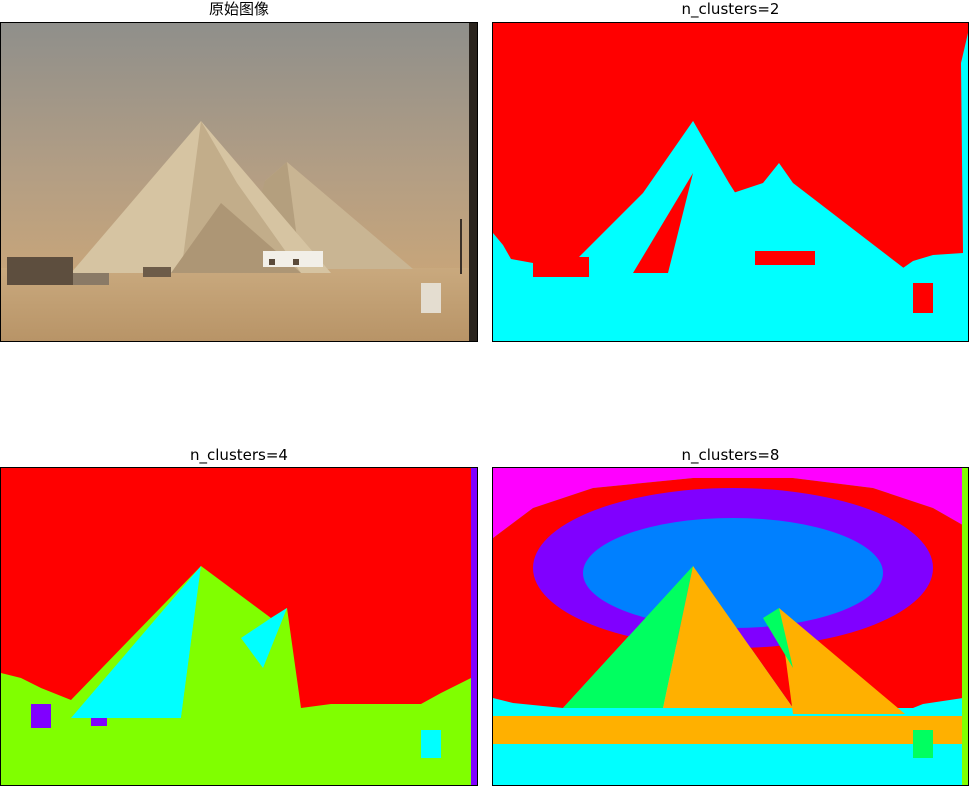 The image size is (969, 786). Describe the element at coordinates (474, 626) in the screenshot. I see `frame-edge-purple` at that location.